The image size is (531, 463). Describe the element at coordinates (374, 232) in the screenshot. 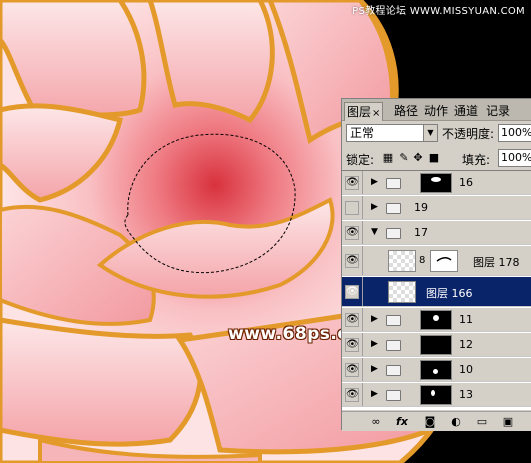

I see `triangle-icon: ▼` at that location.